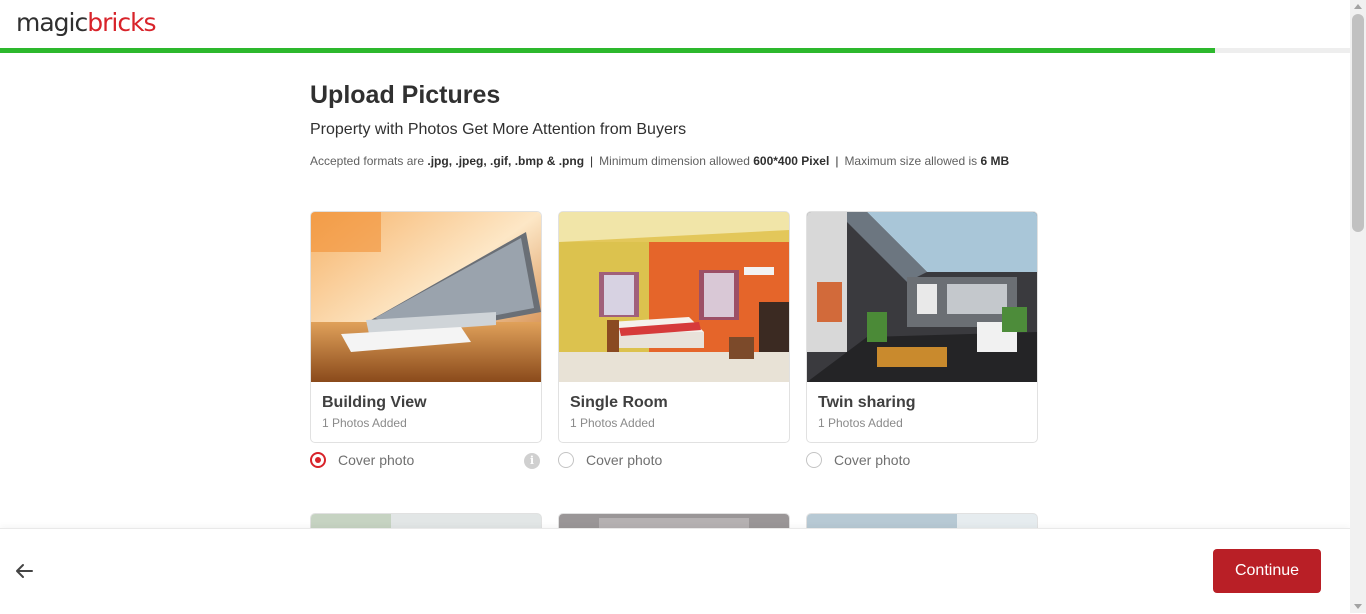 The width and height of the screenshot is (1366, 614). I want to click on building-view-photo, so click(426, 297).